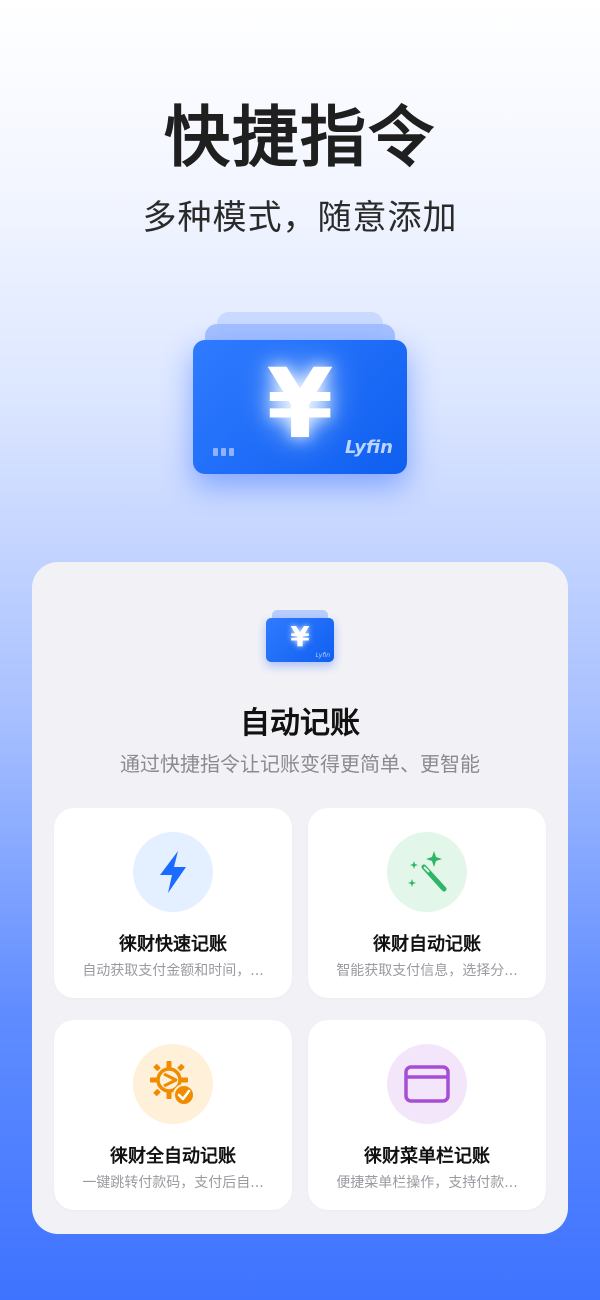 This screenshot has width=600, height=1300. What do you see at coordinates (173, 1084) in the screenshot?
I see `gear-check-icon` at bounding box center [173, 1084].